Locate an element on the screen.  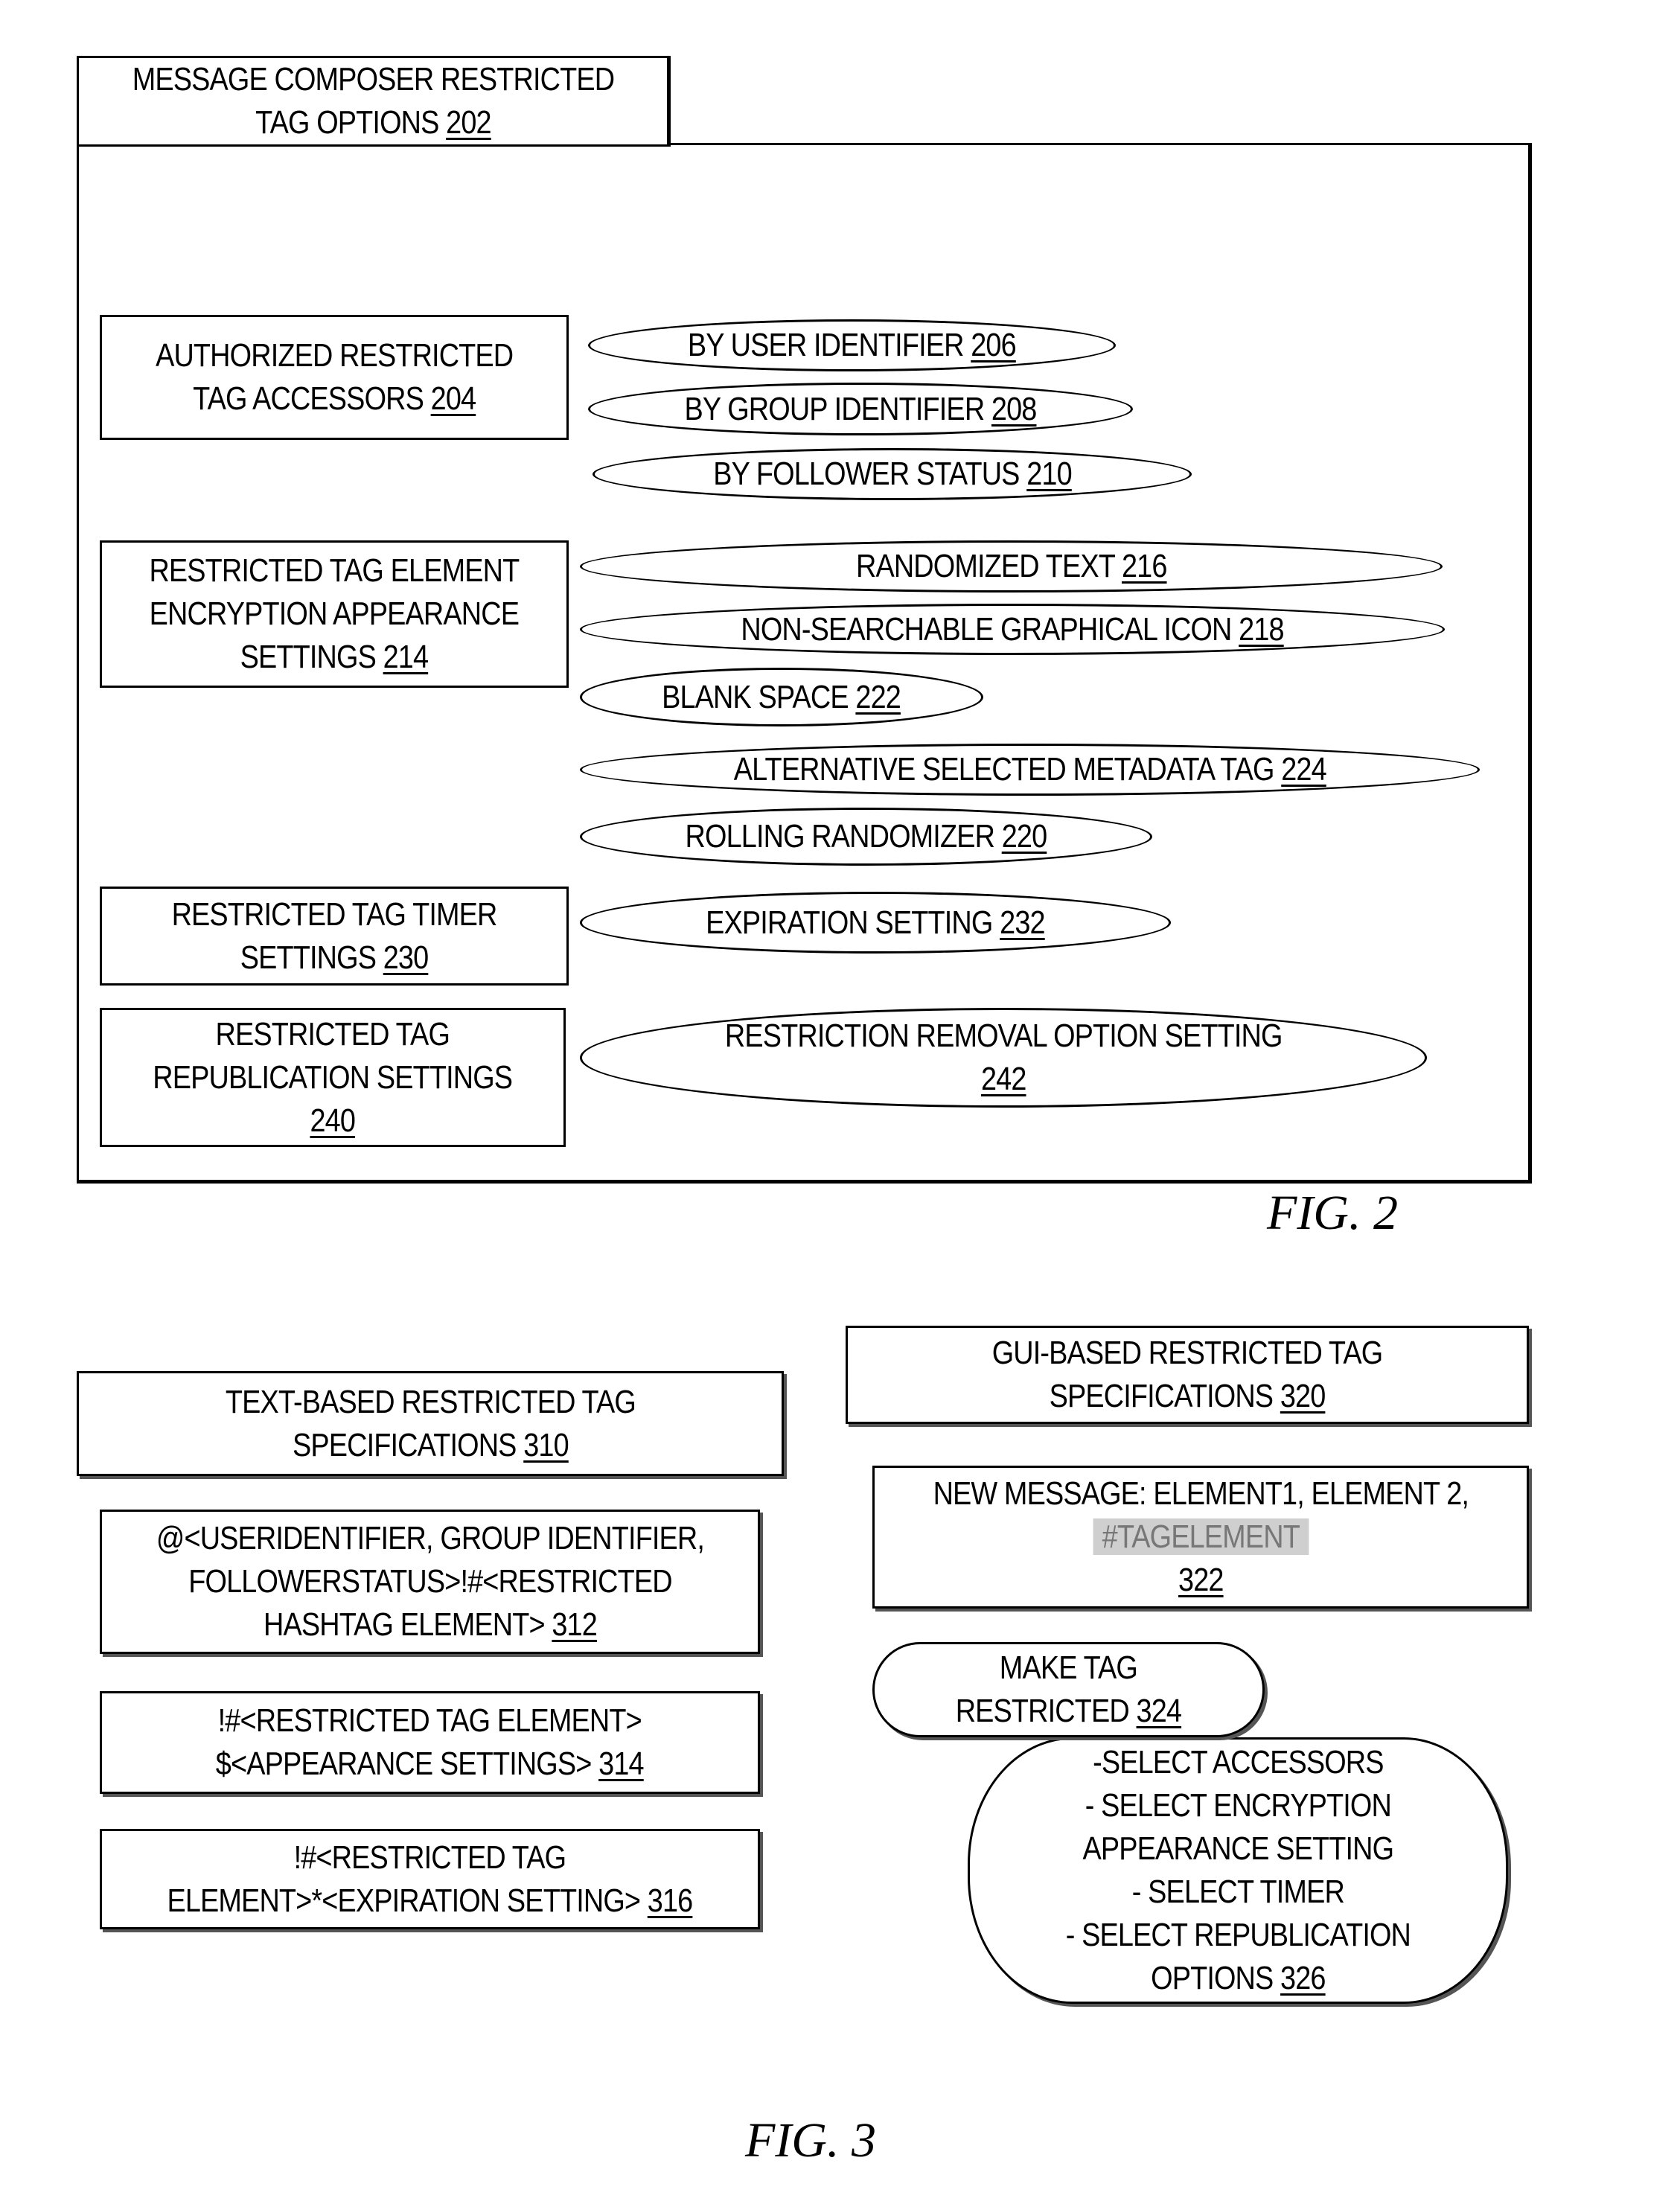
box-ref: 316 is located at coordinates (670, 1900).